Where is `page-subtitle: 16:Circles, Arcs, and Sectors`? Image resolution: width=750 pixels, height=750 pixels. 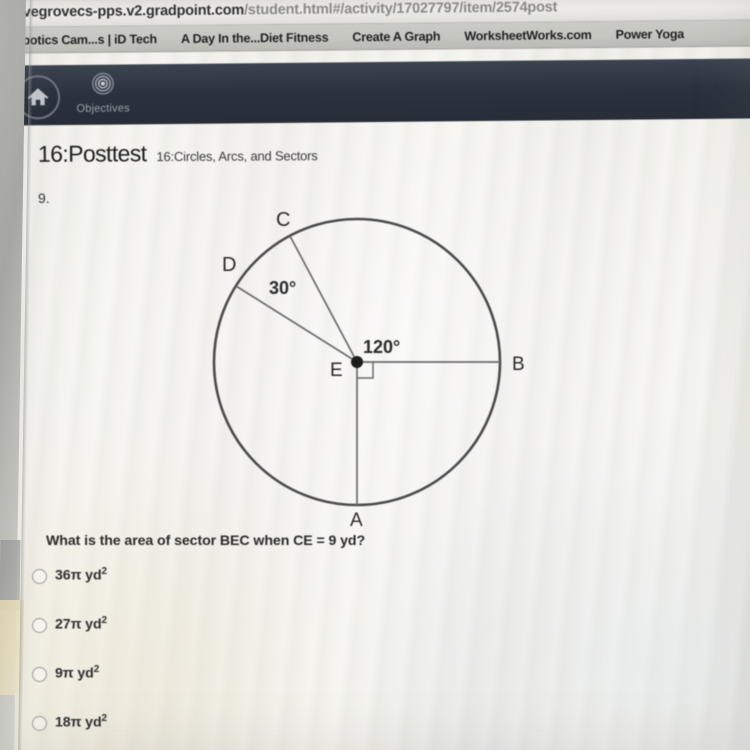
page-subtitle: 16:Circles, Arcs, and Sectors is located at coordinates (237, 156).